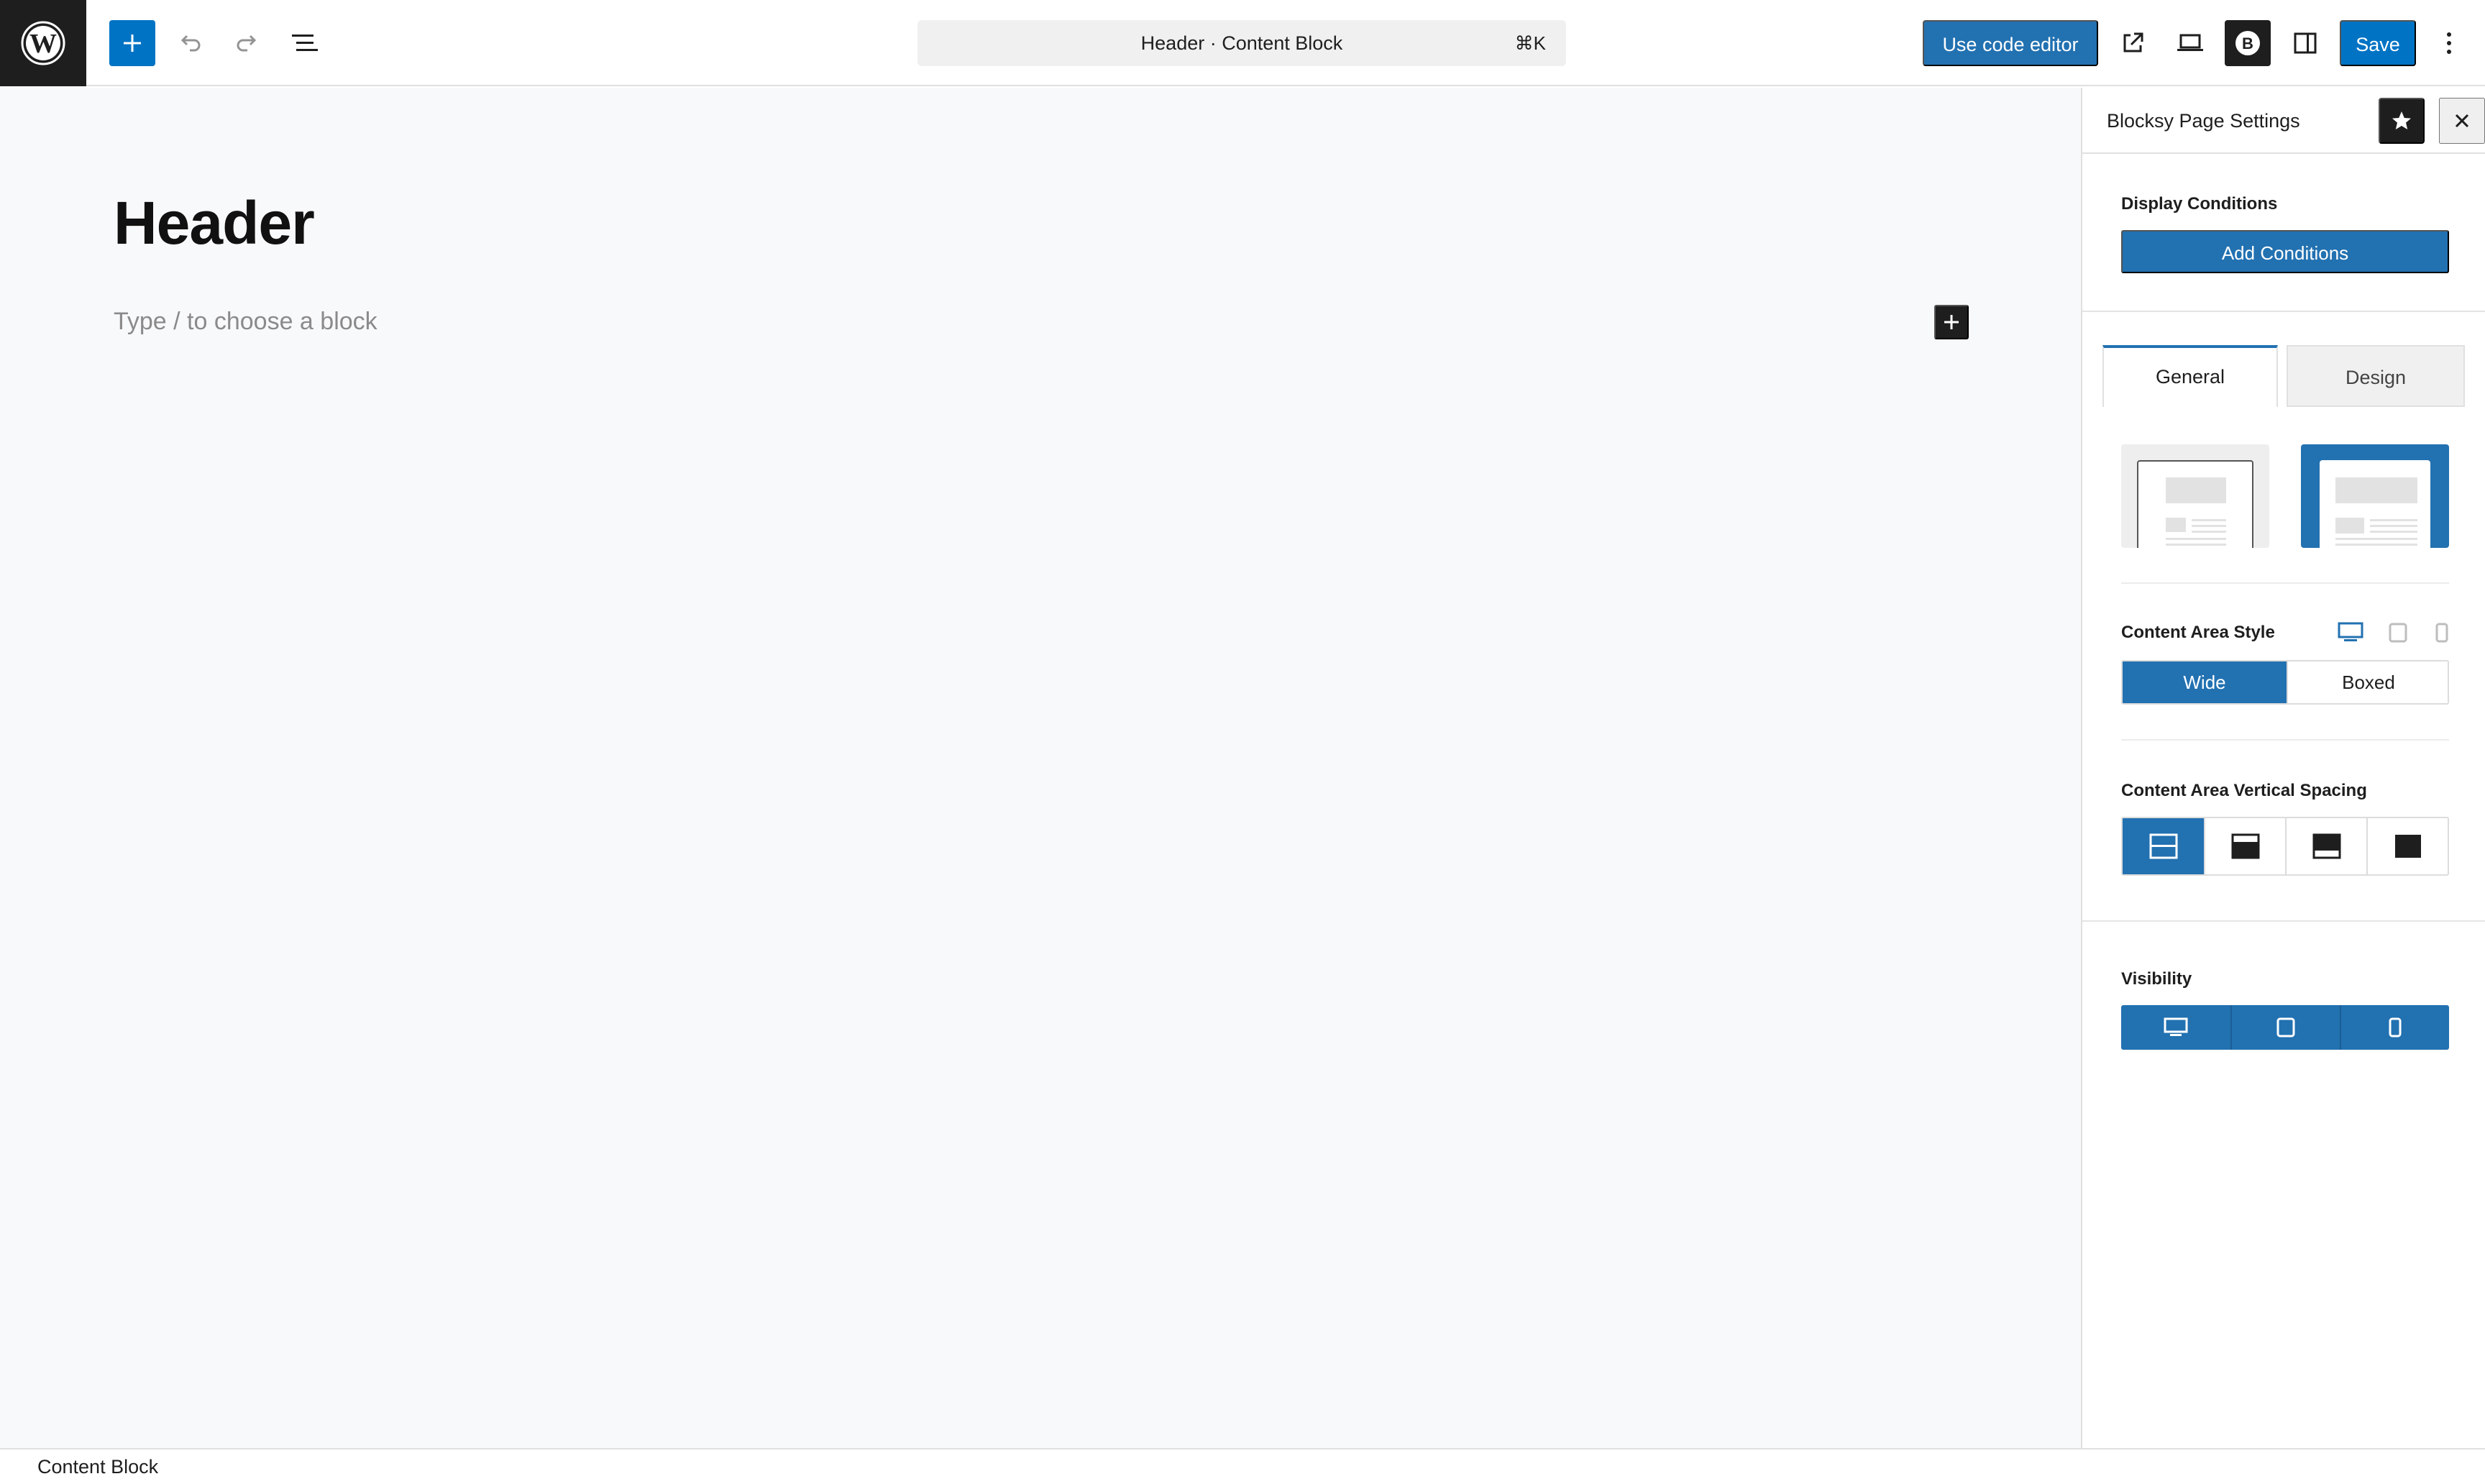  Describe the element at coordinates (2367, 682) in the screenshot. I see `boxed-option: Boxed` at that location.